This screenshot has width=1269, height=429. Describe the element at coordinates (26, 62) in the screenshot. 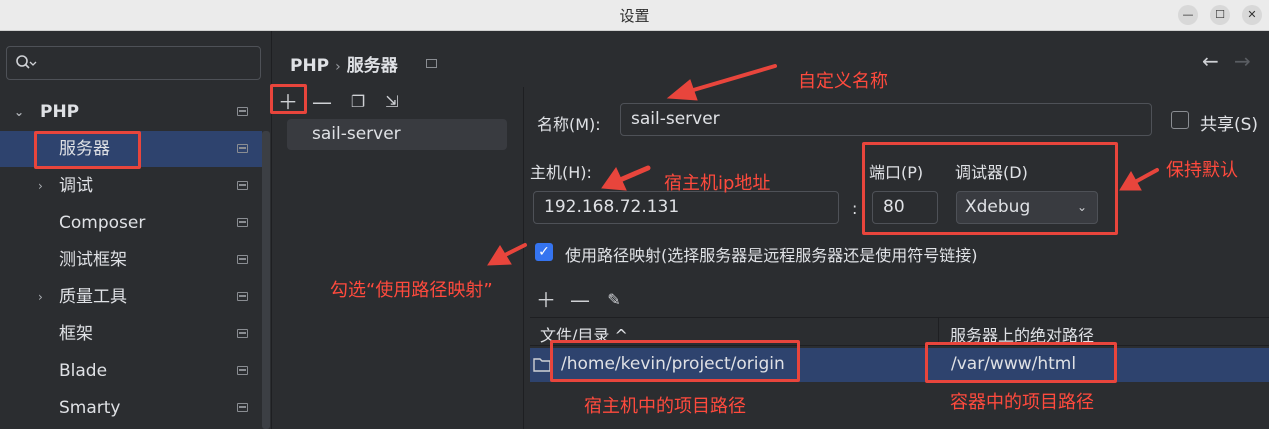

I see `search-icon` at that location.